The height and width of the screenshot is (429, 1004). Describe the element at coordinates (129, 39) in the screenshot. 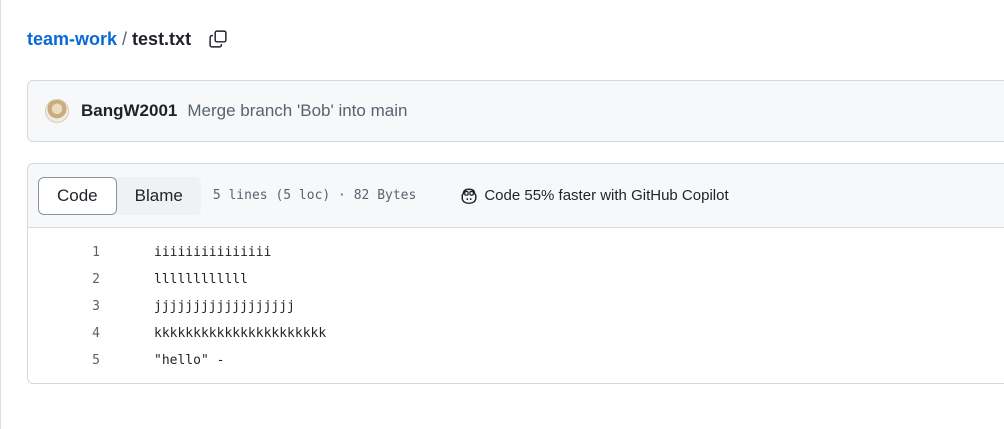

I see `breadcrumb: team-work / test.txt` at that location.